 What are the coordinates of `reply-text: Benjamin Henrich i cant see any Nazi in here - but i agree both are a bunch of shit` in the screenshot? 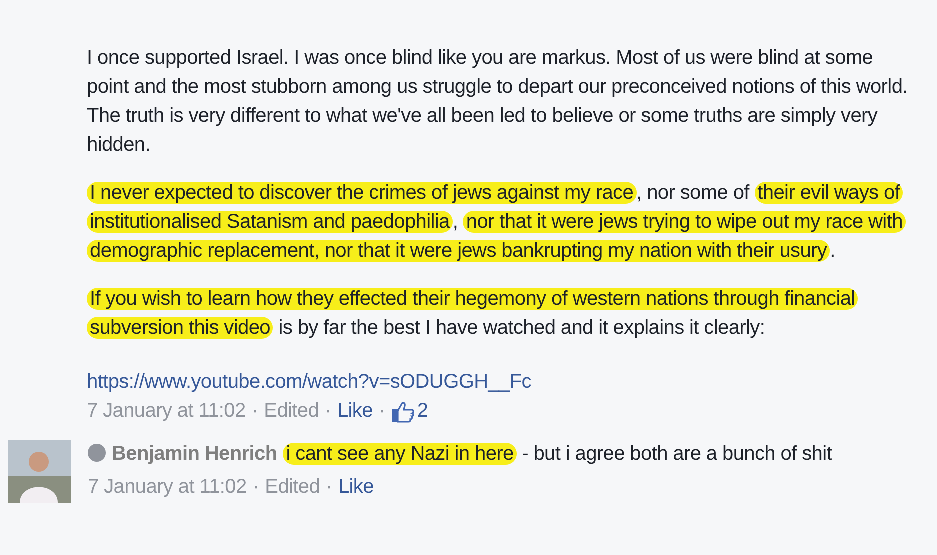 It's located at (483, 454).